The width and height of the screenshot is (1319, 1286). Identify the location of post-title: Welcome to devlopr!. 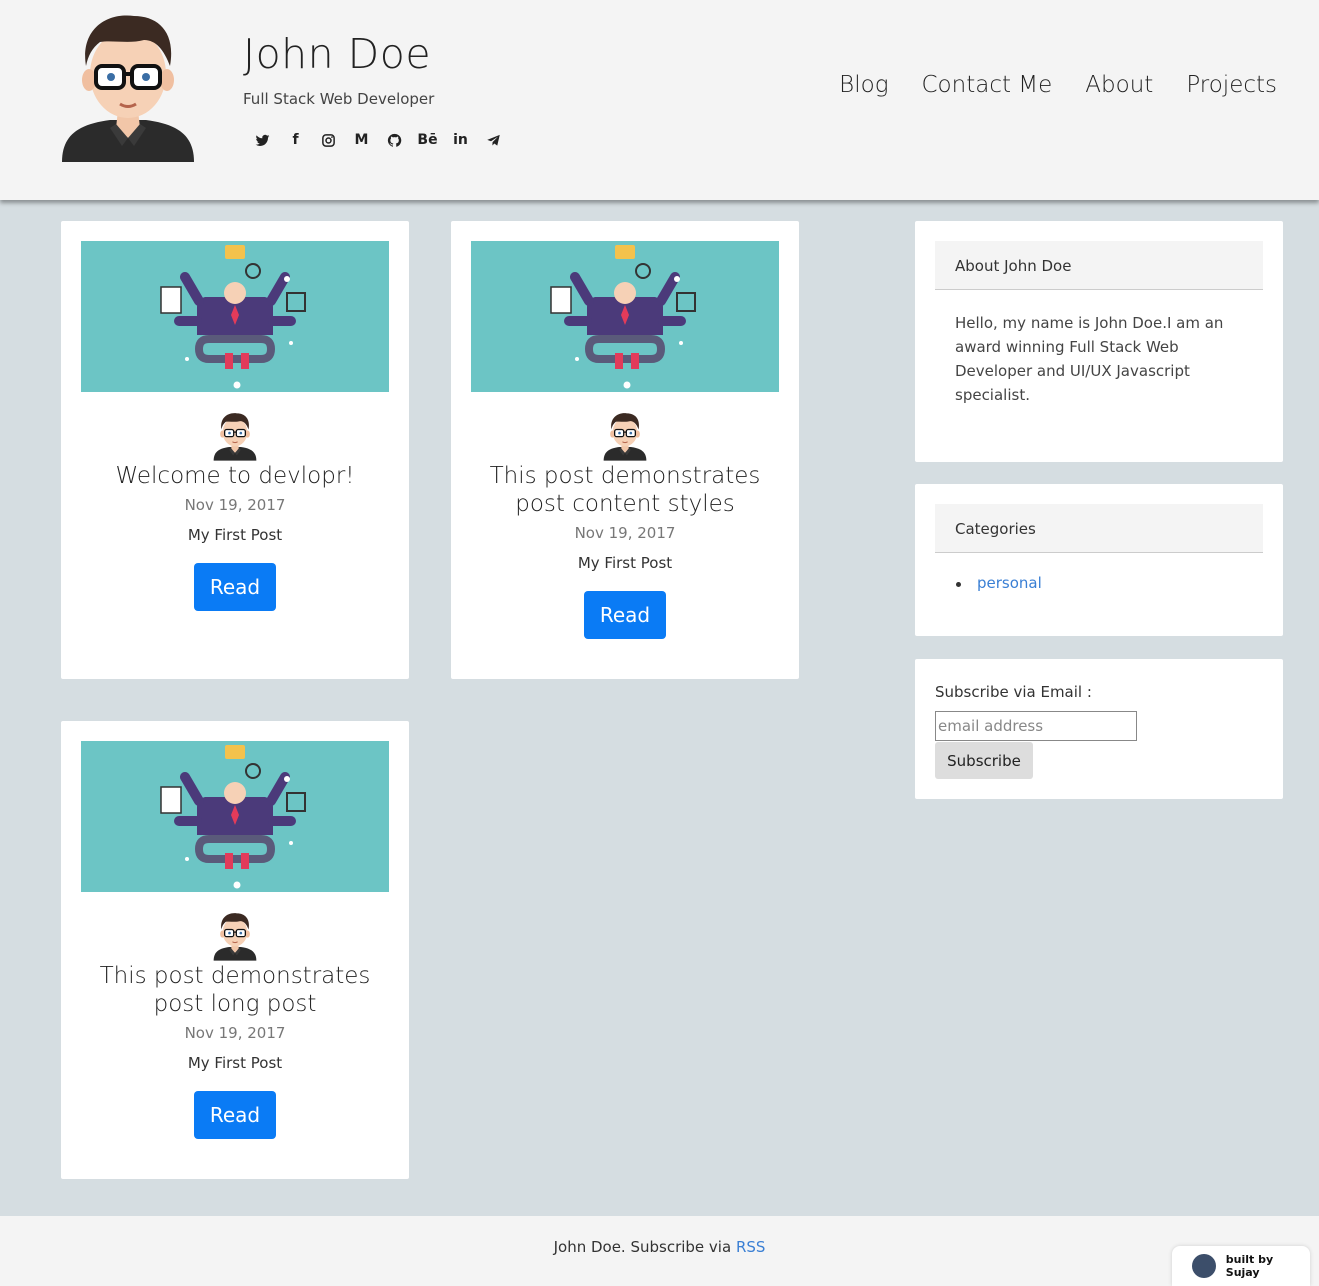
(235, 476).